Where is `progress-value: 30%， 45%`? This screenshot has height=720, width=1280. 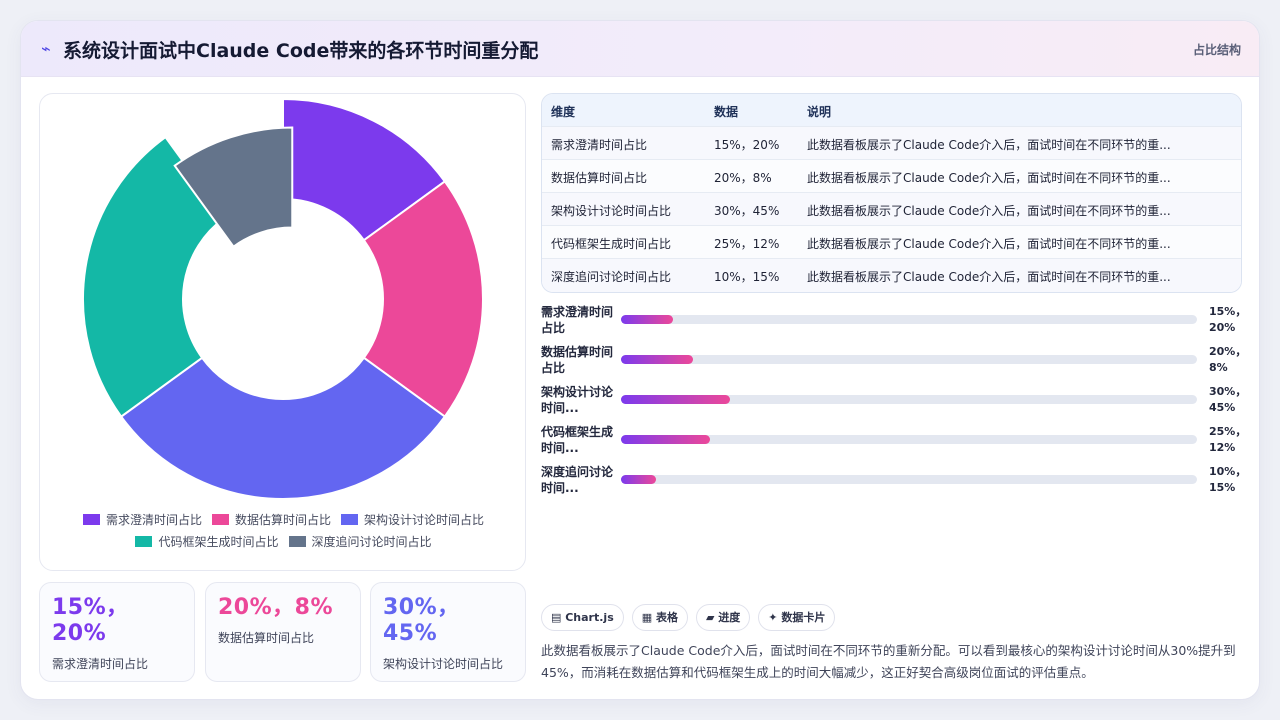 progress-value: 30%， 45% is located at coordinates (1228, 399).